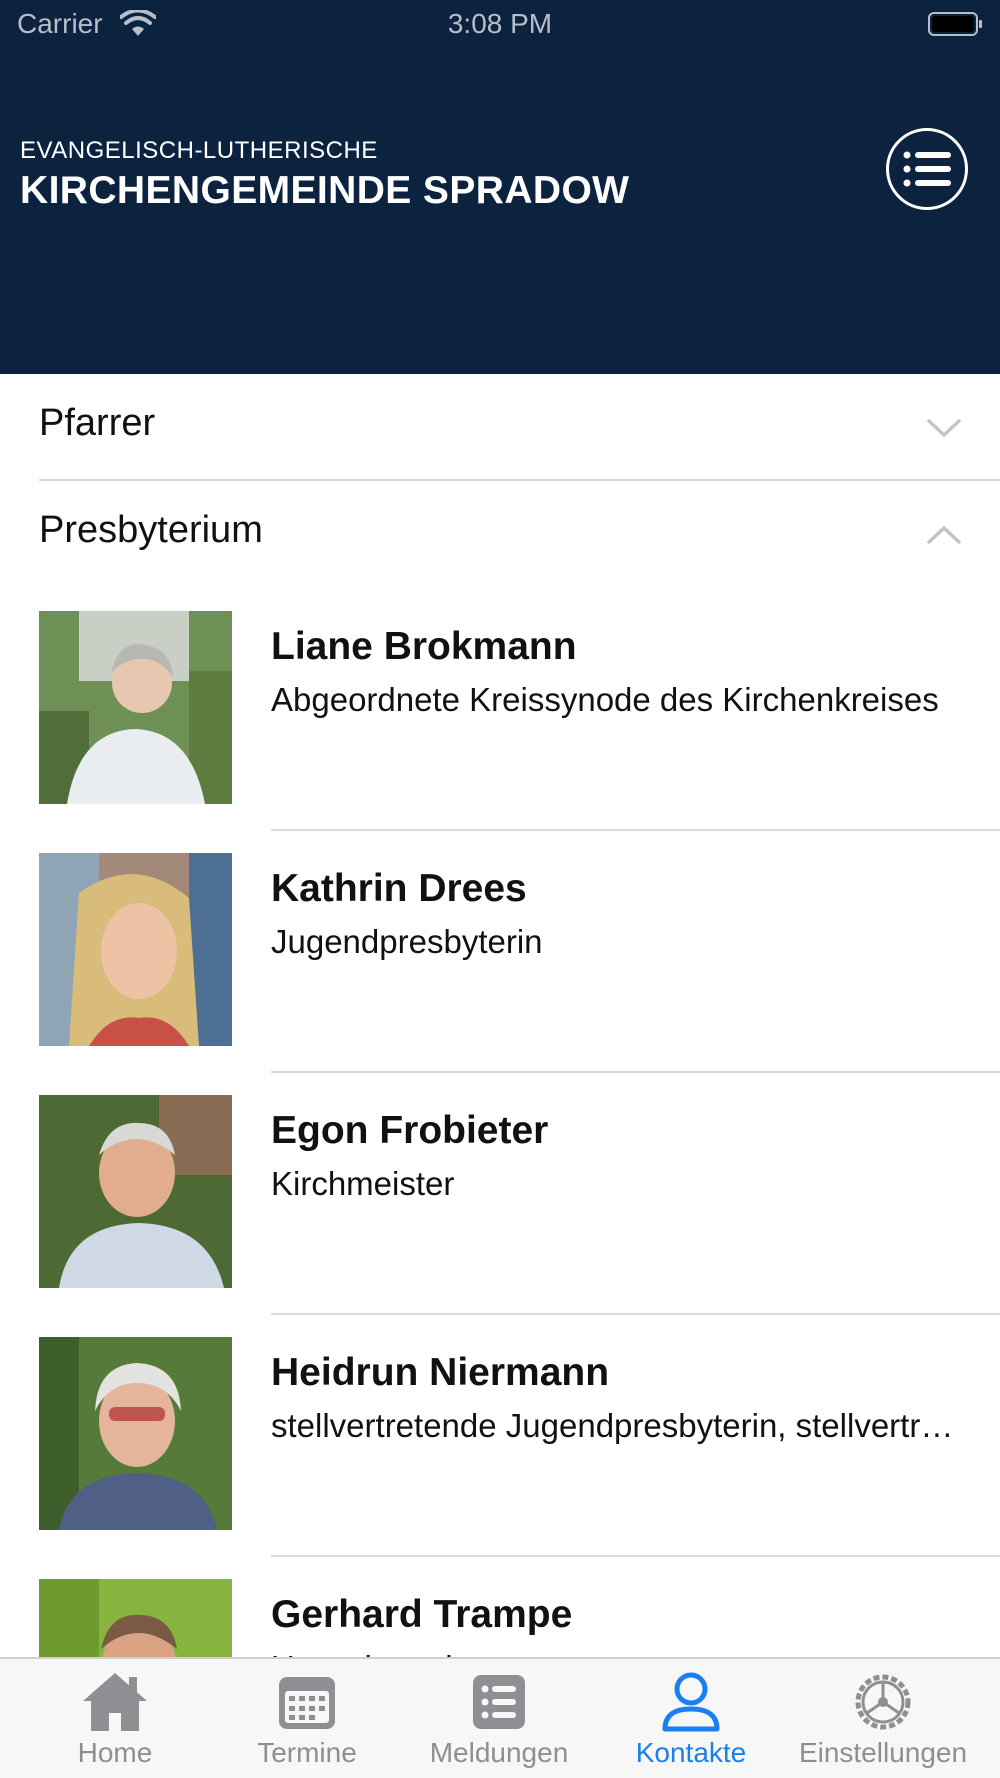 Image resolution: width=1000 pixels, height=1778 pixels. Describe the element at coordinates (422, 1614) in the screenshot. I see `contact-name: Gerhard Trampe` at that location.